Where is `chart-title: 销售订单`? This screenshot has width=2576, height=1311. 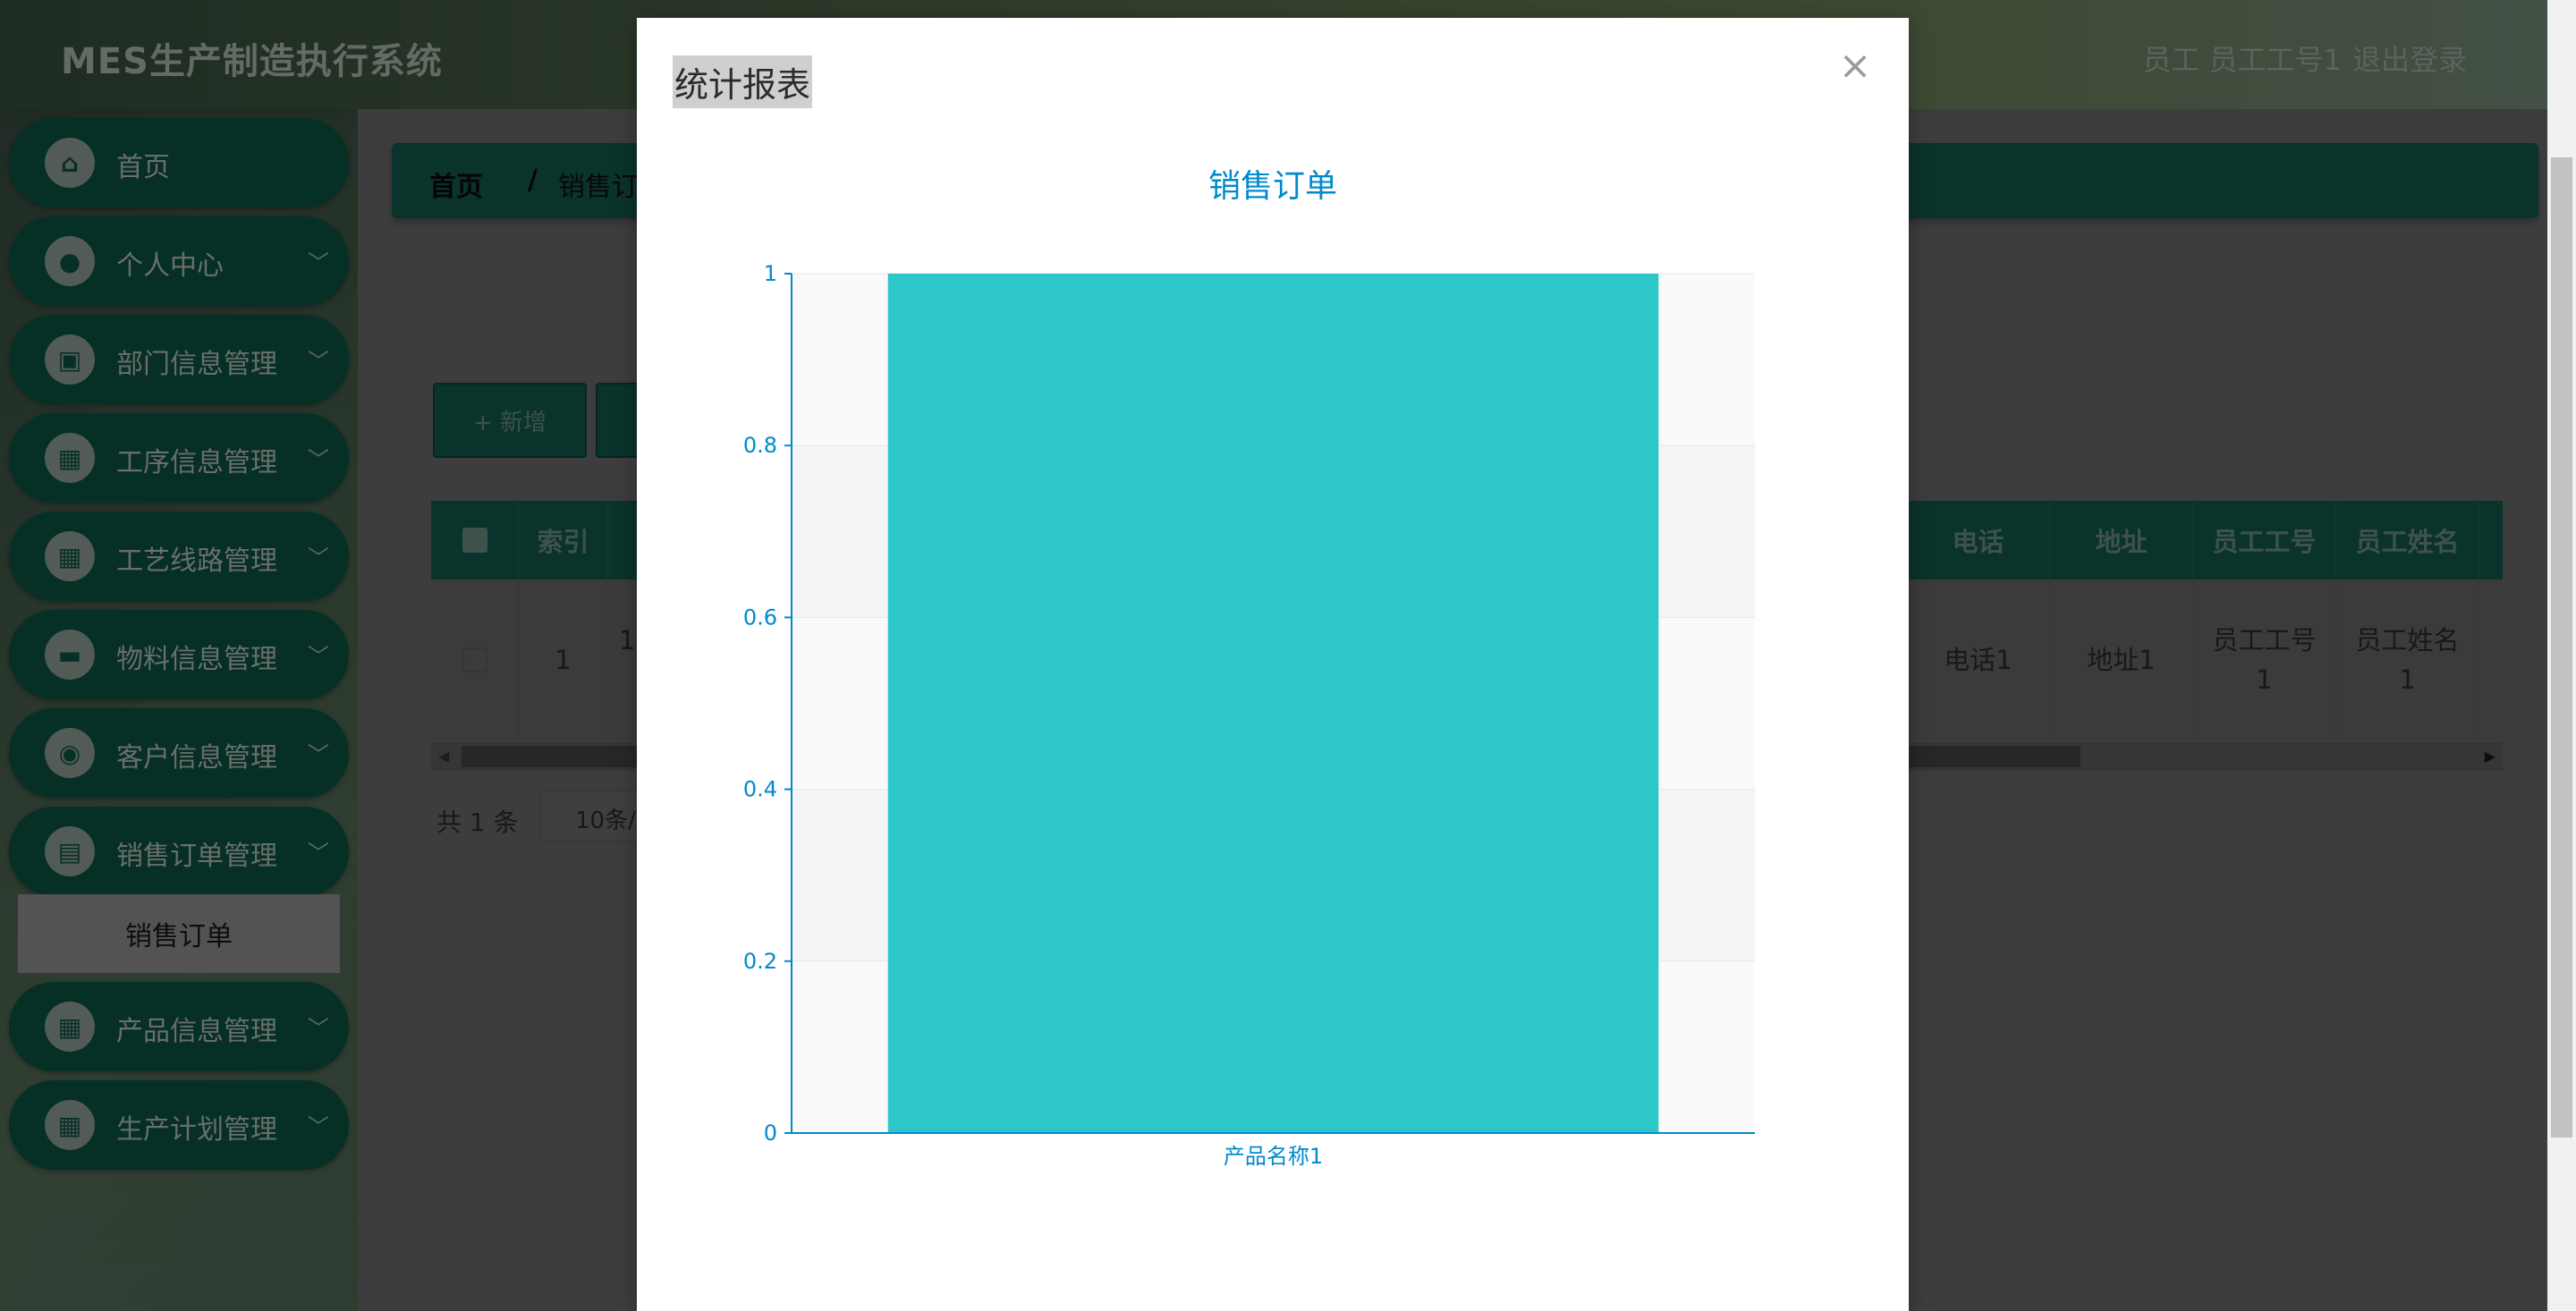
chart-title: 销售订单 is located at coordinates (1272, 186).